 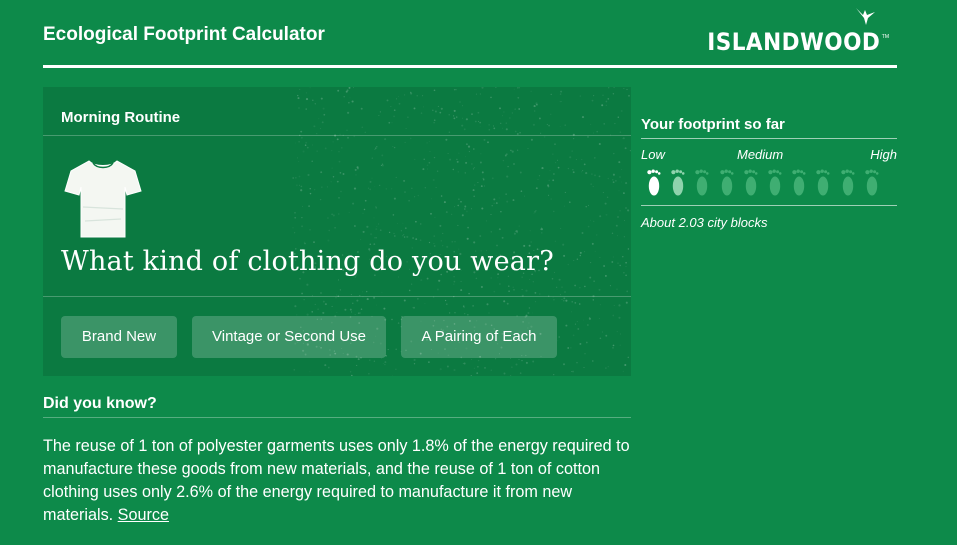 I want to click on footprint-summary: About 2.03 city blocks, so click(x=704, y=222).